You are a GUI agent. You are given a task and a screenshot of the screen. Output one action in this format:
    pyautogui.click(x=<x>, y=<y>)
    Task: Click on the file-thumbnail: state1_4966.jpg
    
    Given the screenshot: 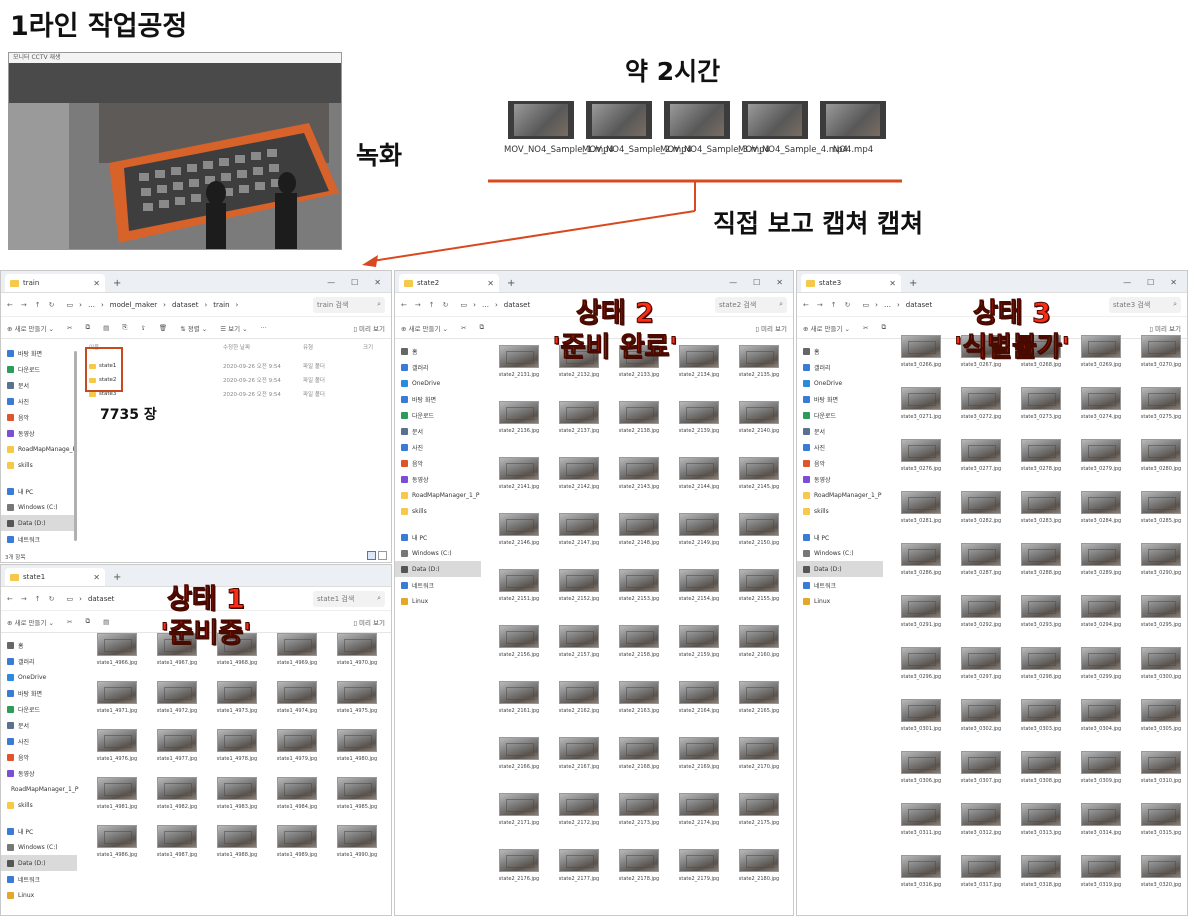 What is the action you would take?
    pyautogui.click(x=117, y=649)
    